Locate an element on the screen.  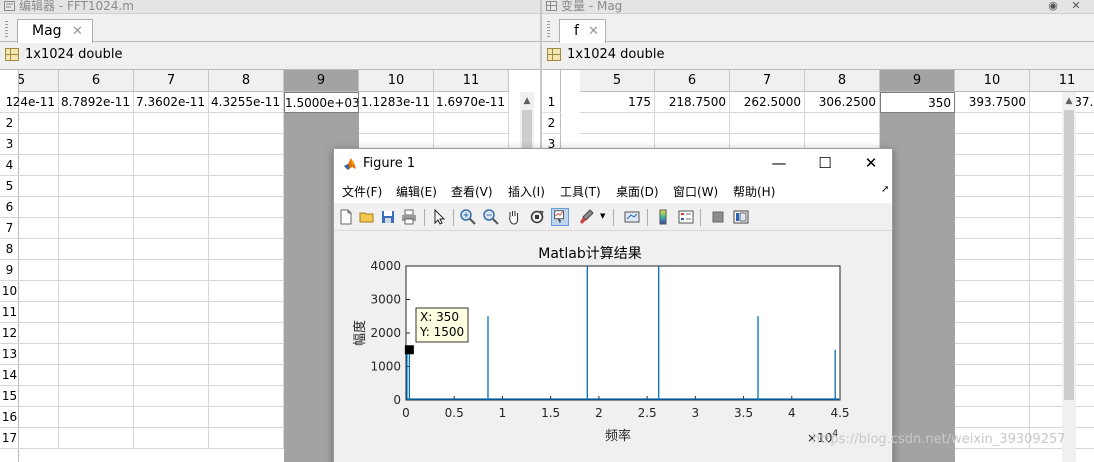
table-cell: 218.7500 is located at coordinates (692, 102).